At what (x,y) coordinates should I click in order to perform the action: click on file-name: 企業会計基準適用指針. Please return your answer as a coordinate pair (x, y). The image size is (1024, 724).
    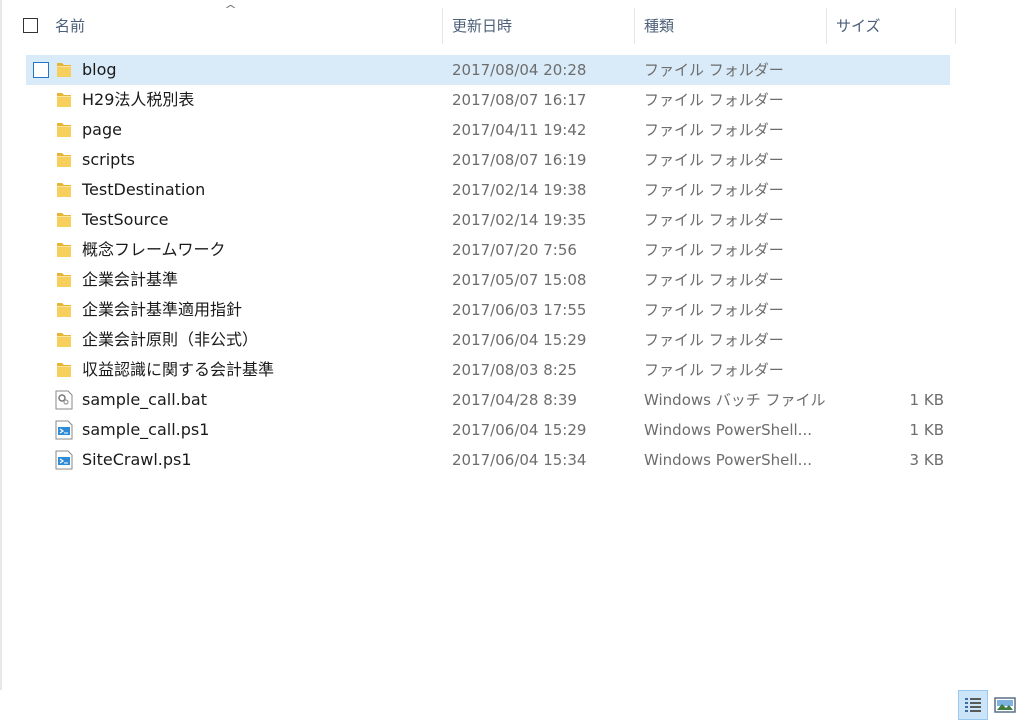
    Looking at the image, I should click on (162, 309).